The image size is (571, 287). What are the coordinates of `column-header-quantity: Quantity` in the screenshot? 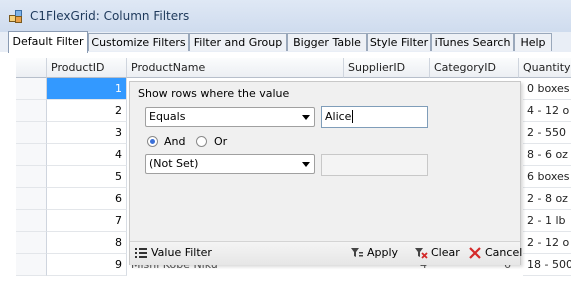 It's located at (545, 68).